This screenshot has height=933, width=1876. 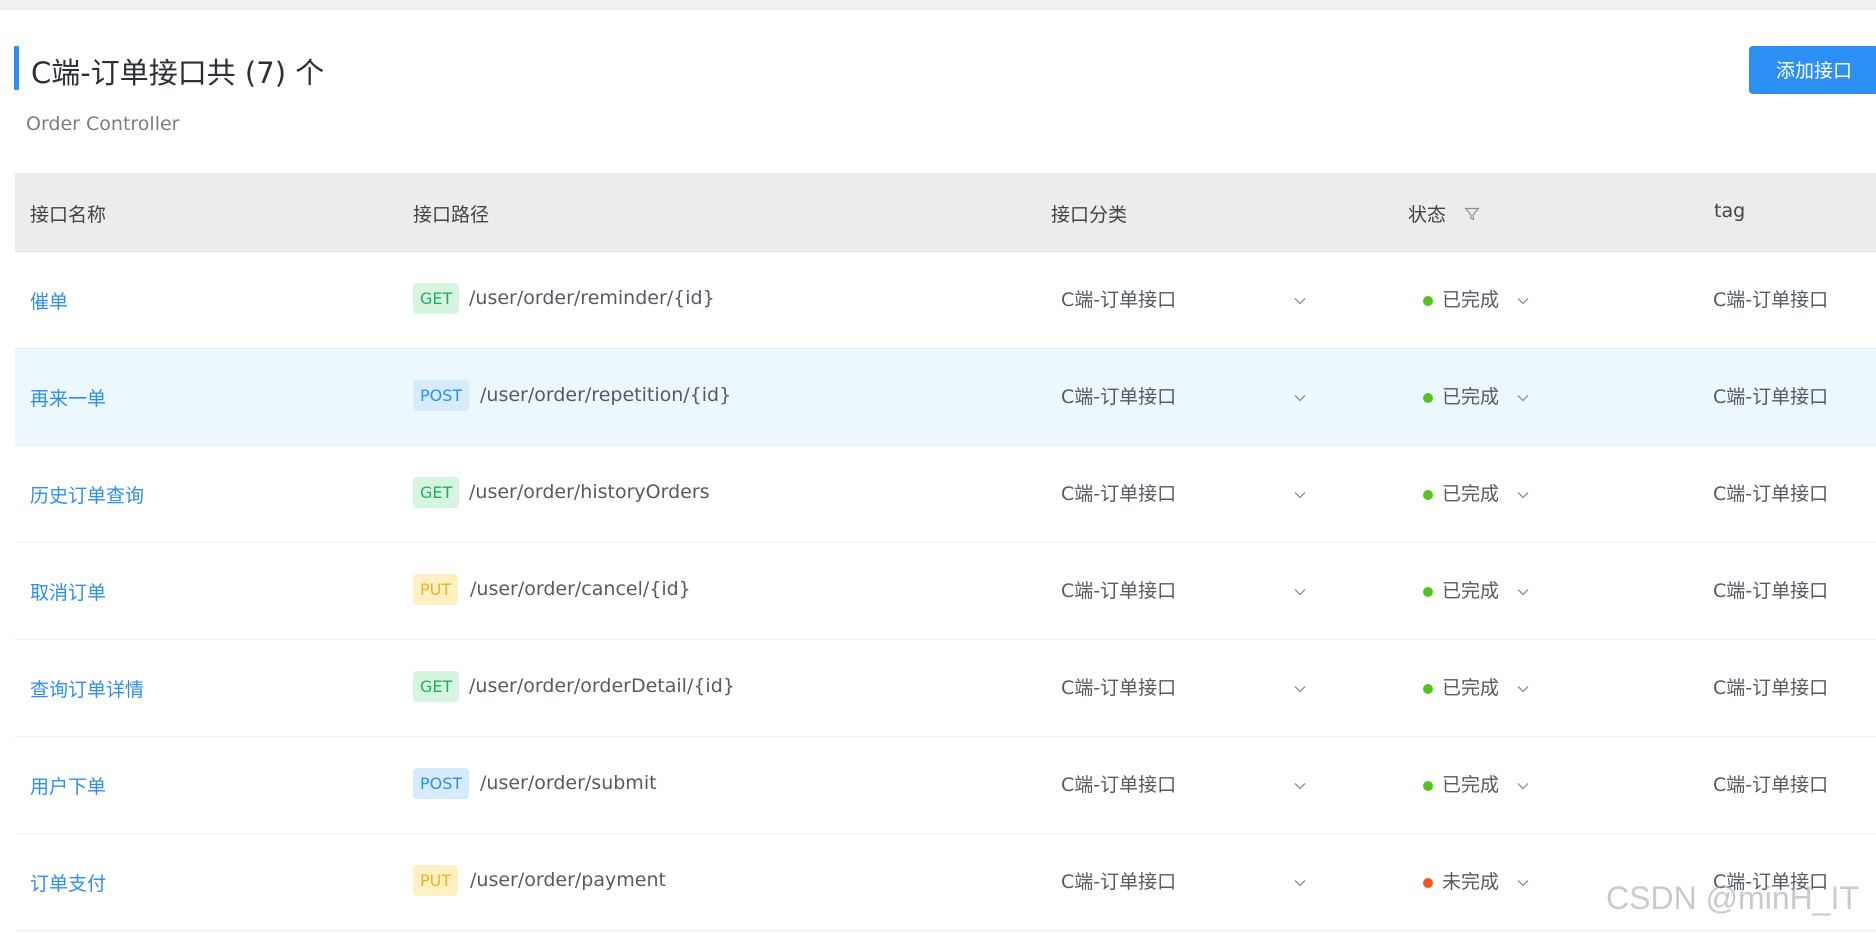 I want to click on watermark-text: CSDN @minH_IT, so click(x=1732, y=898).